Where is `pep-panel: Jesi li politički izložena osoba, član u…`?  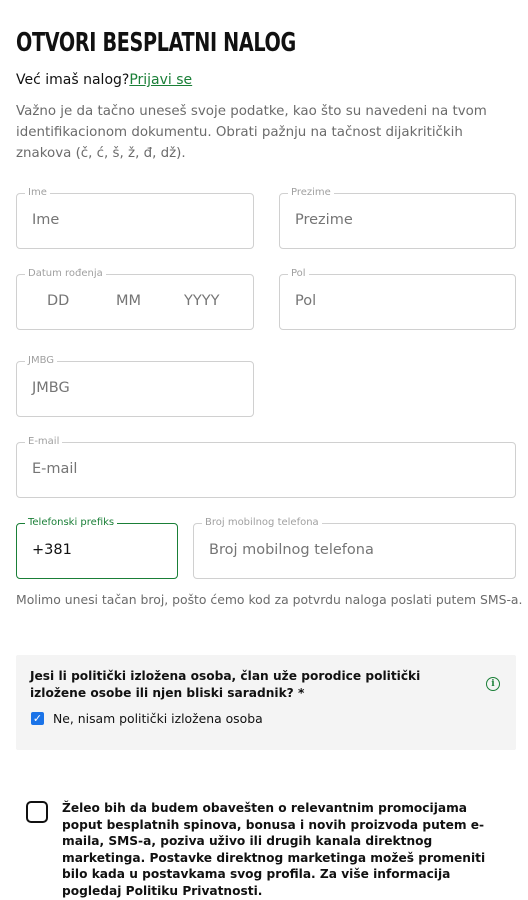 pep-panel: Jesi li politički izložena osoba, član u… is located at coordinates (266, 702).